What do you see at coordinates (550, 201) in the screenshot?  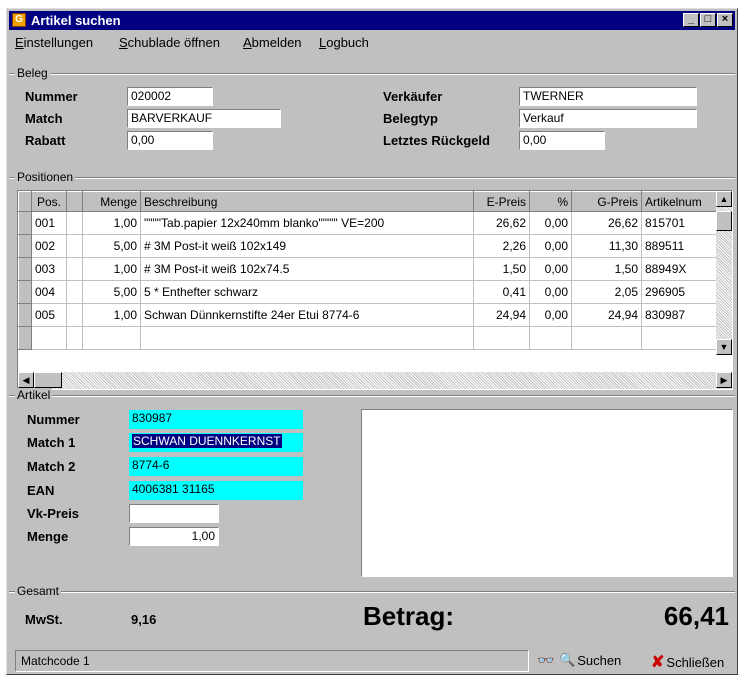 I see `col-header-prozent: %` at bounding box center [550, 201].